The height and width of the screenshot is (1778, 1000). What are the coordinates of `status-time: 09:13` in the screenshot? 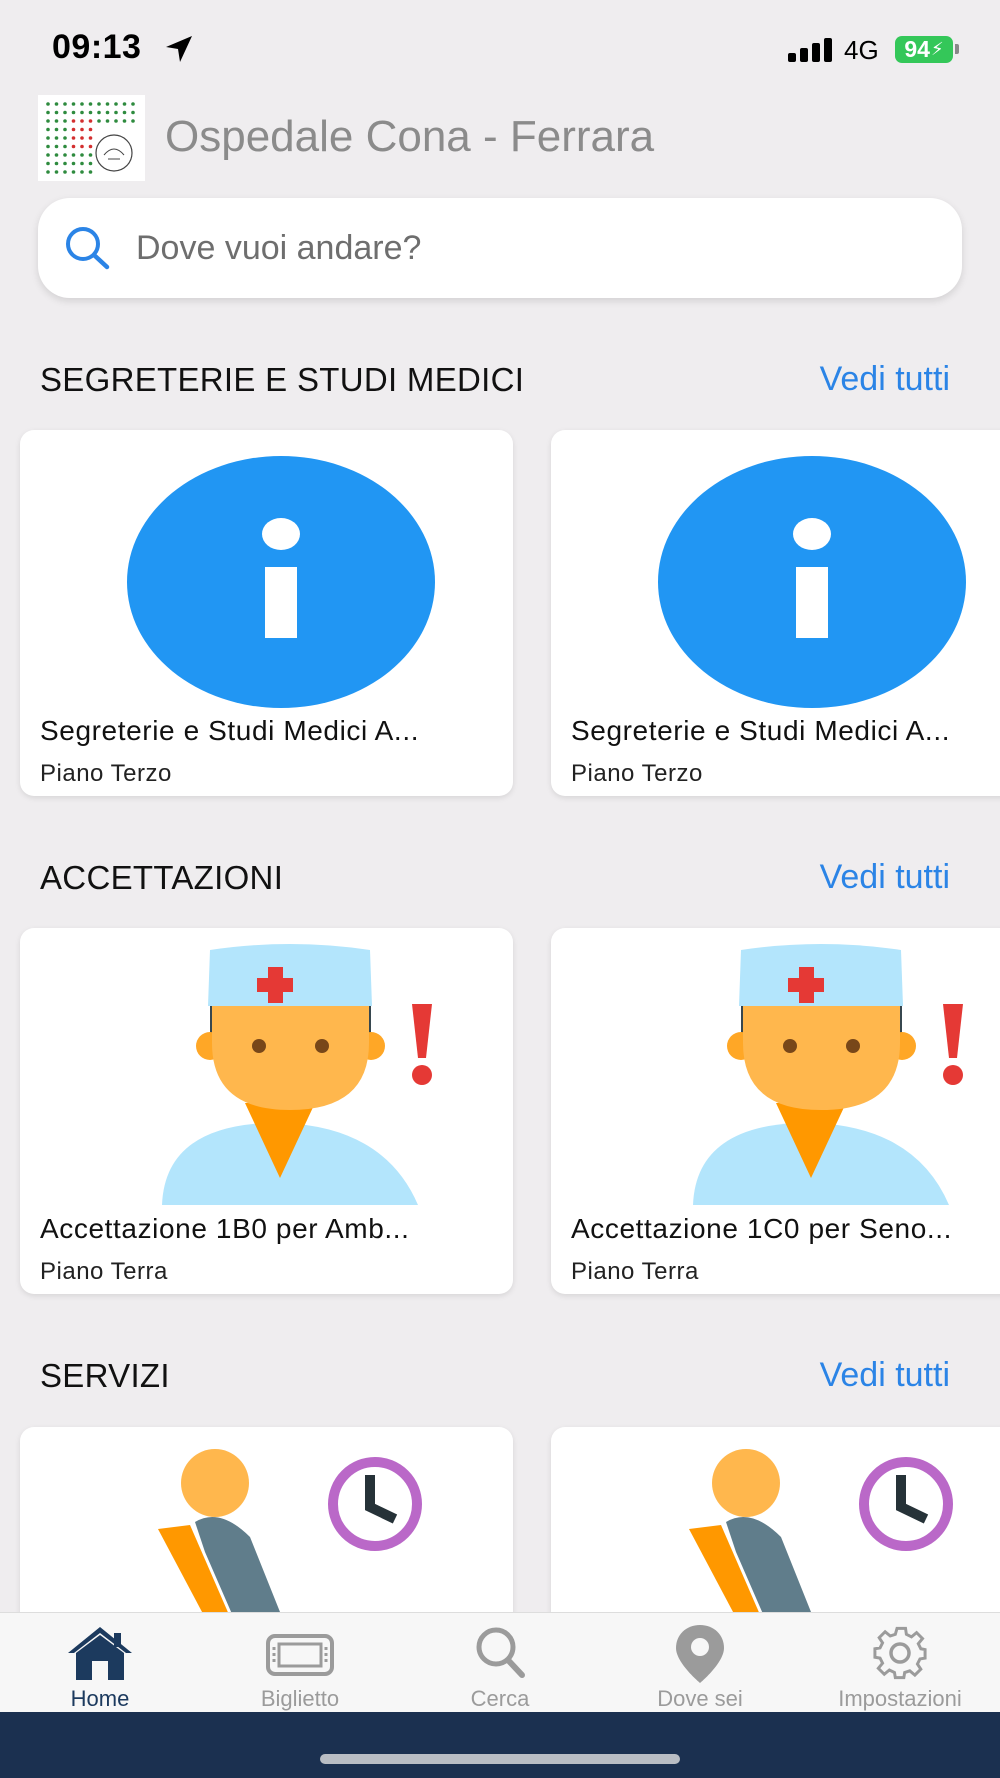 It's located at (97, 47).